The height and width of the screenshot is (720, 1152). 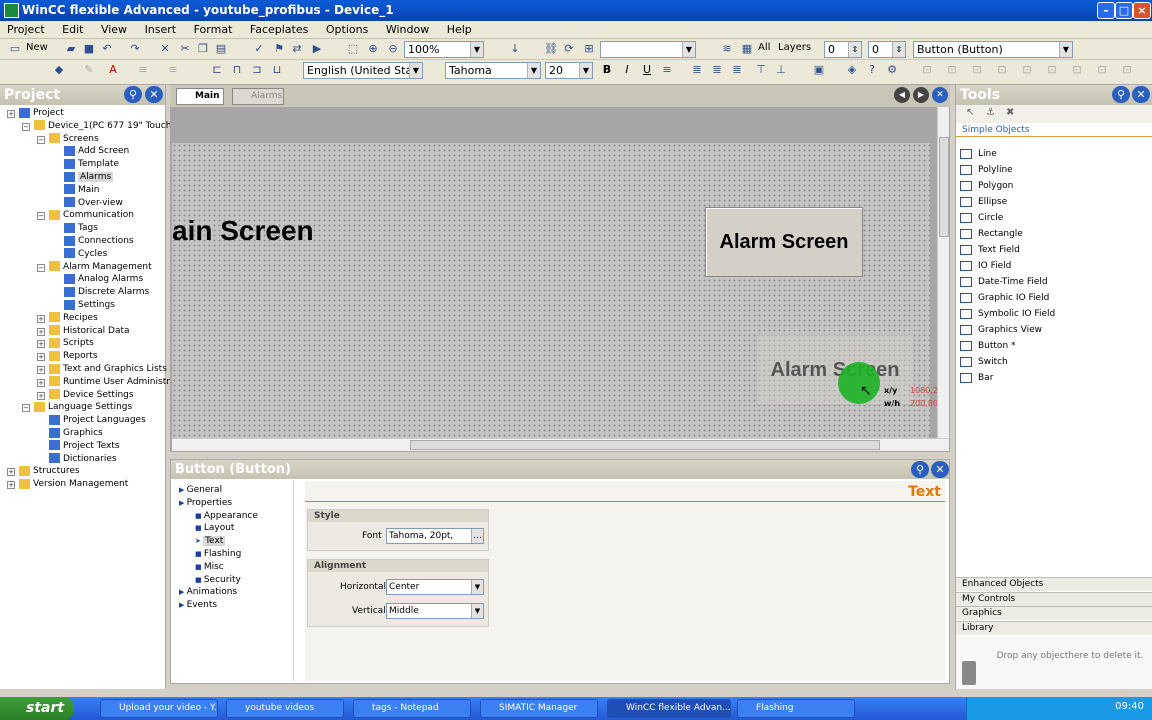 I want to click on tool-item: Date-Time Field, so click(x=1004, y=282).